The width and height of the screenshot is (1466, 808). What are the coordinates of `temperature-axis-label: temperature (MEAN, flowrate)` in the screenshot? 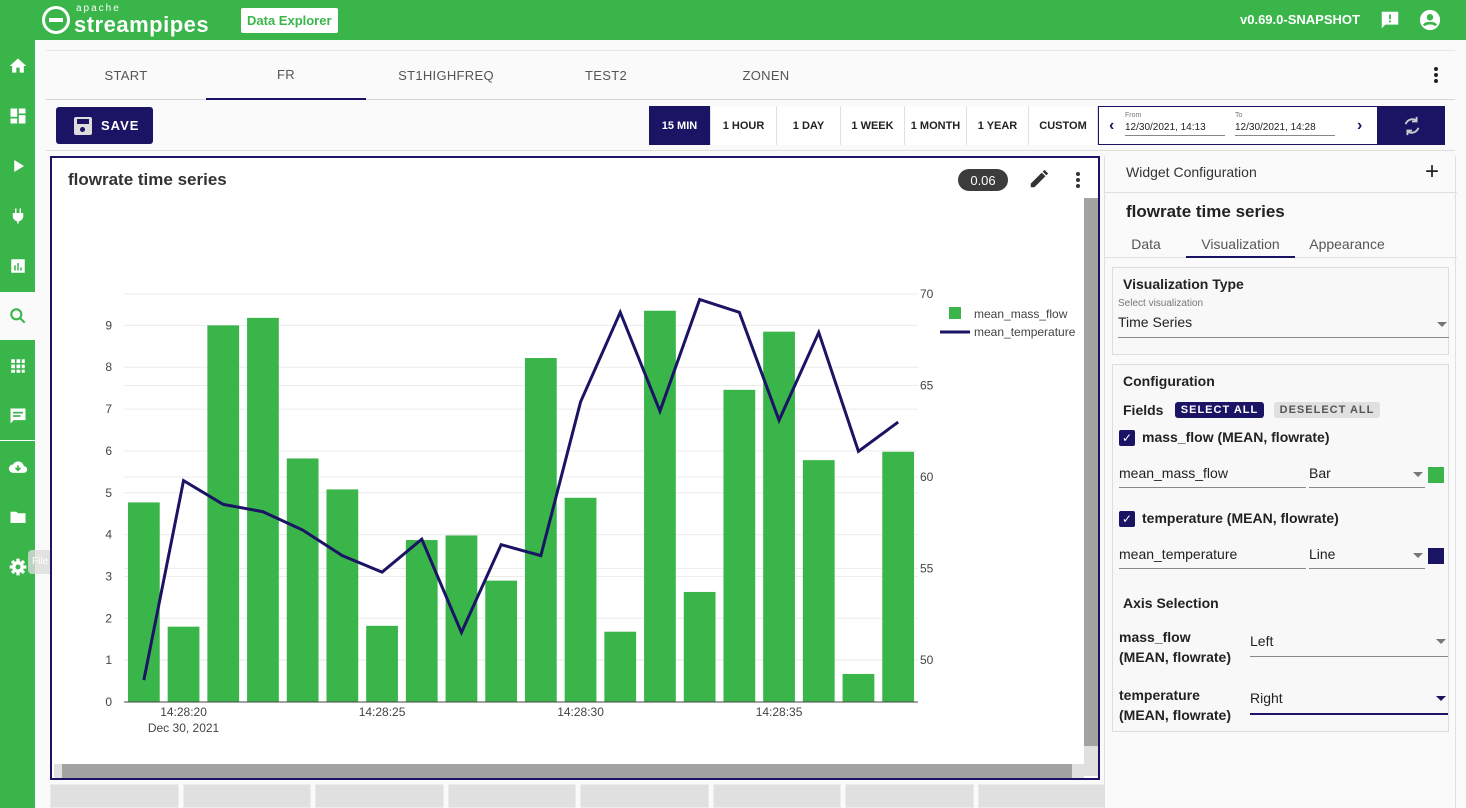 It's located at (1175, 705).